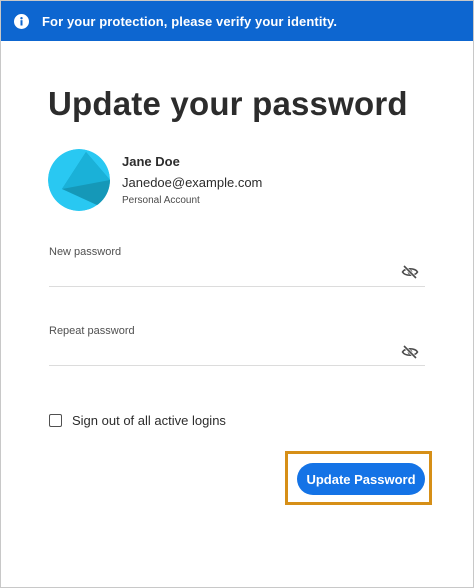 The width and height of the screenshot is (474, 588). Describe the element at coordinates (361, 479) in the screenshot. I see `update-password-button: Update Password` at that location.